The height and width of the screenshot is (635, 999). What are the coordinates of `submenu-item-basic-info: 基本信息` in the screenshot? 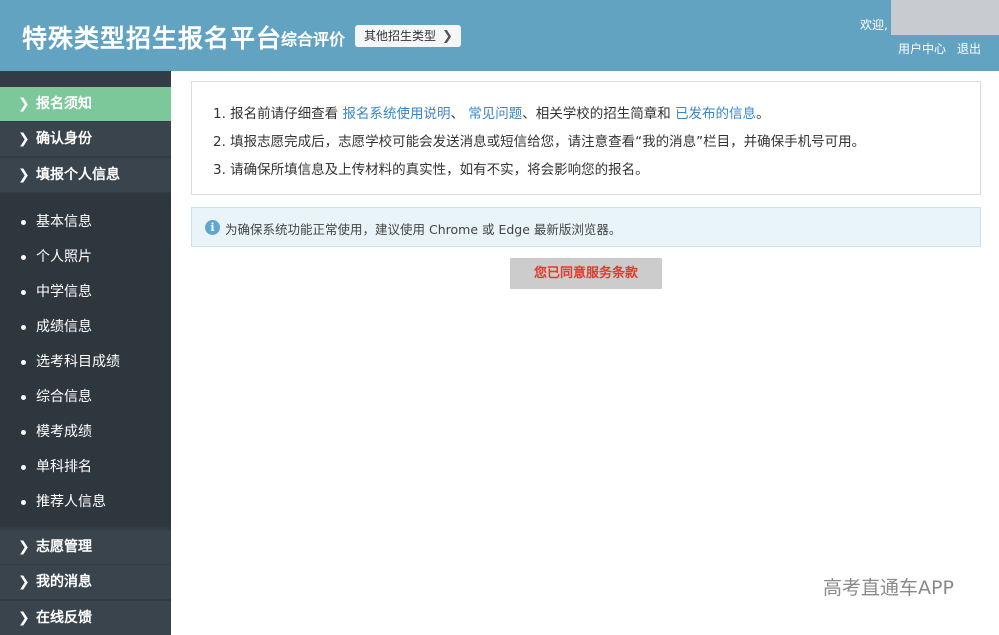 It's located at (85, 222).